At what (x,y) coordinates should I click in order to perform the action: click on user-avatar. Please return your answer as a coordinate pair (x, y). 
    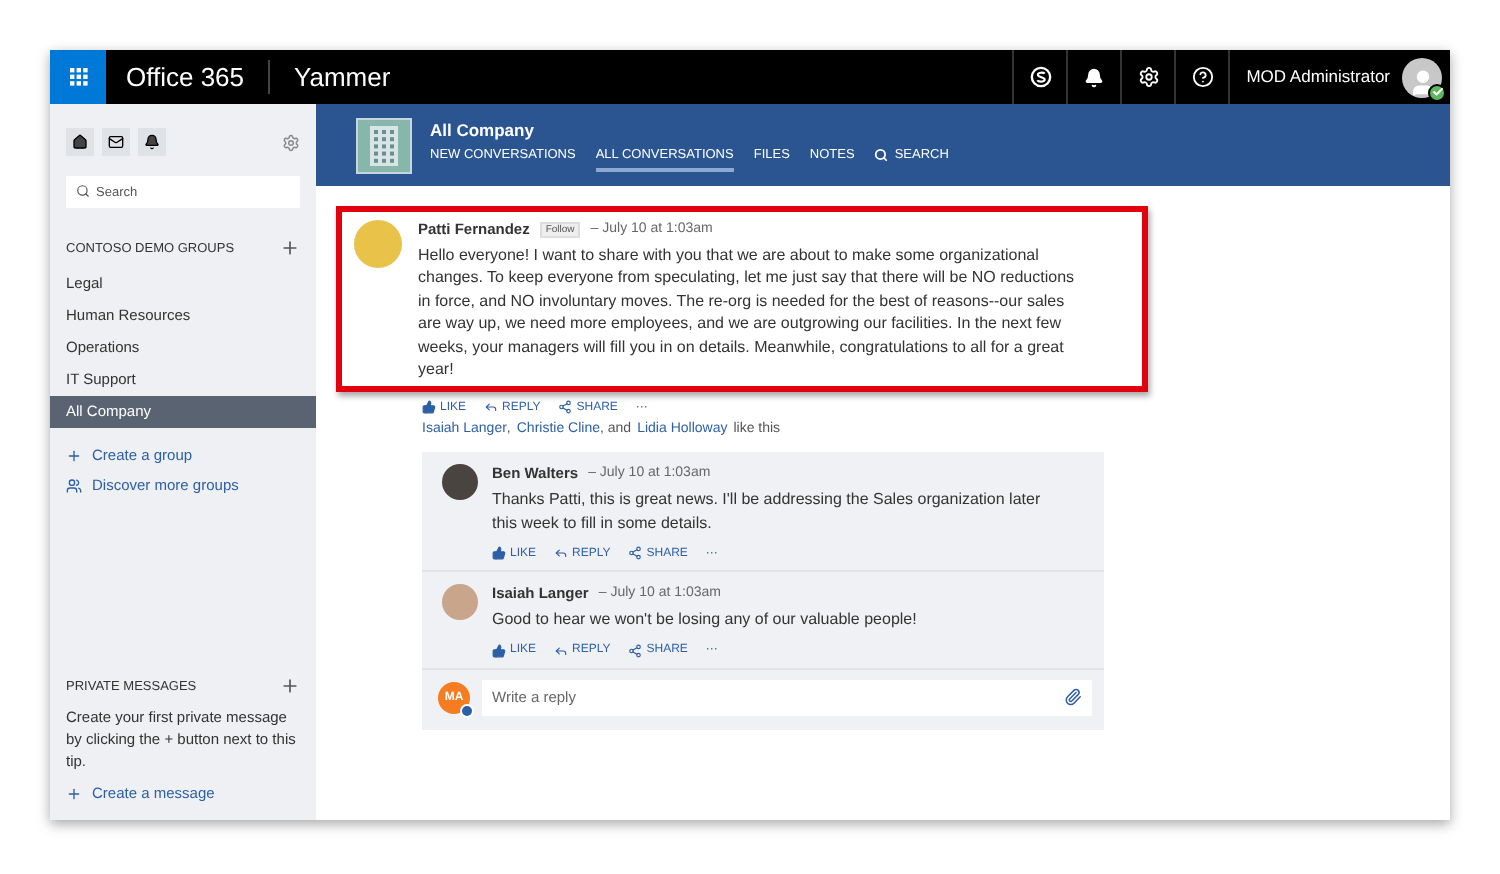
    Looking at the image, I should click on (1422, 77).